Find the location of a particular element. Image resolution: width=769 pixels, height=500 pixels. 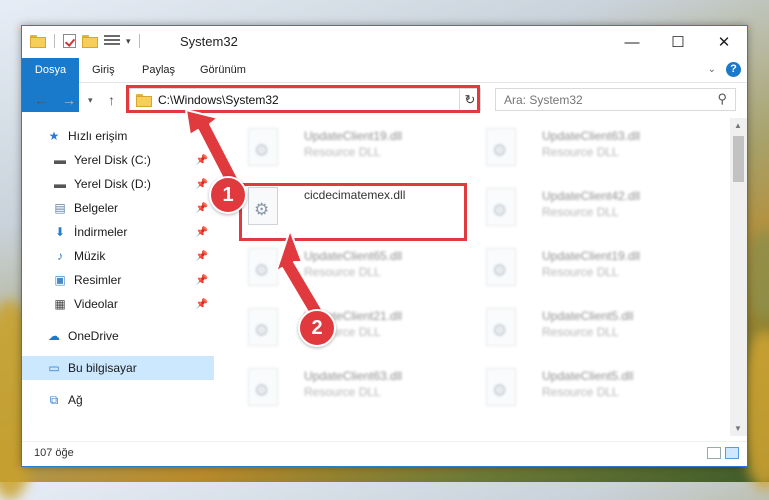

download-icon: ⬇ is located at coordinates (60, 232).